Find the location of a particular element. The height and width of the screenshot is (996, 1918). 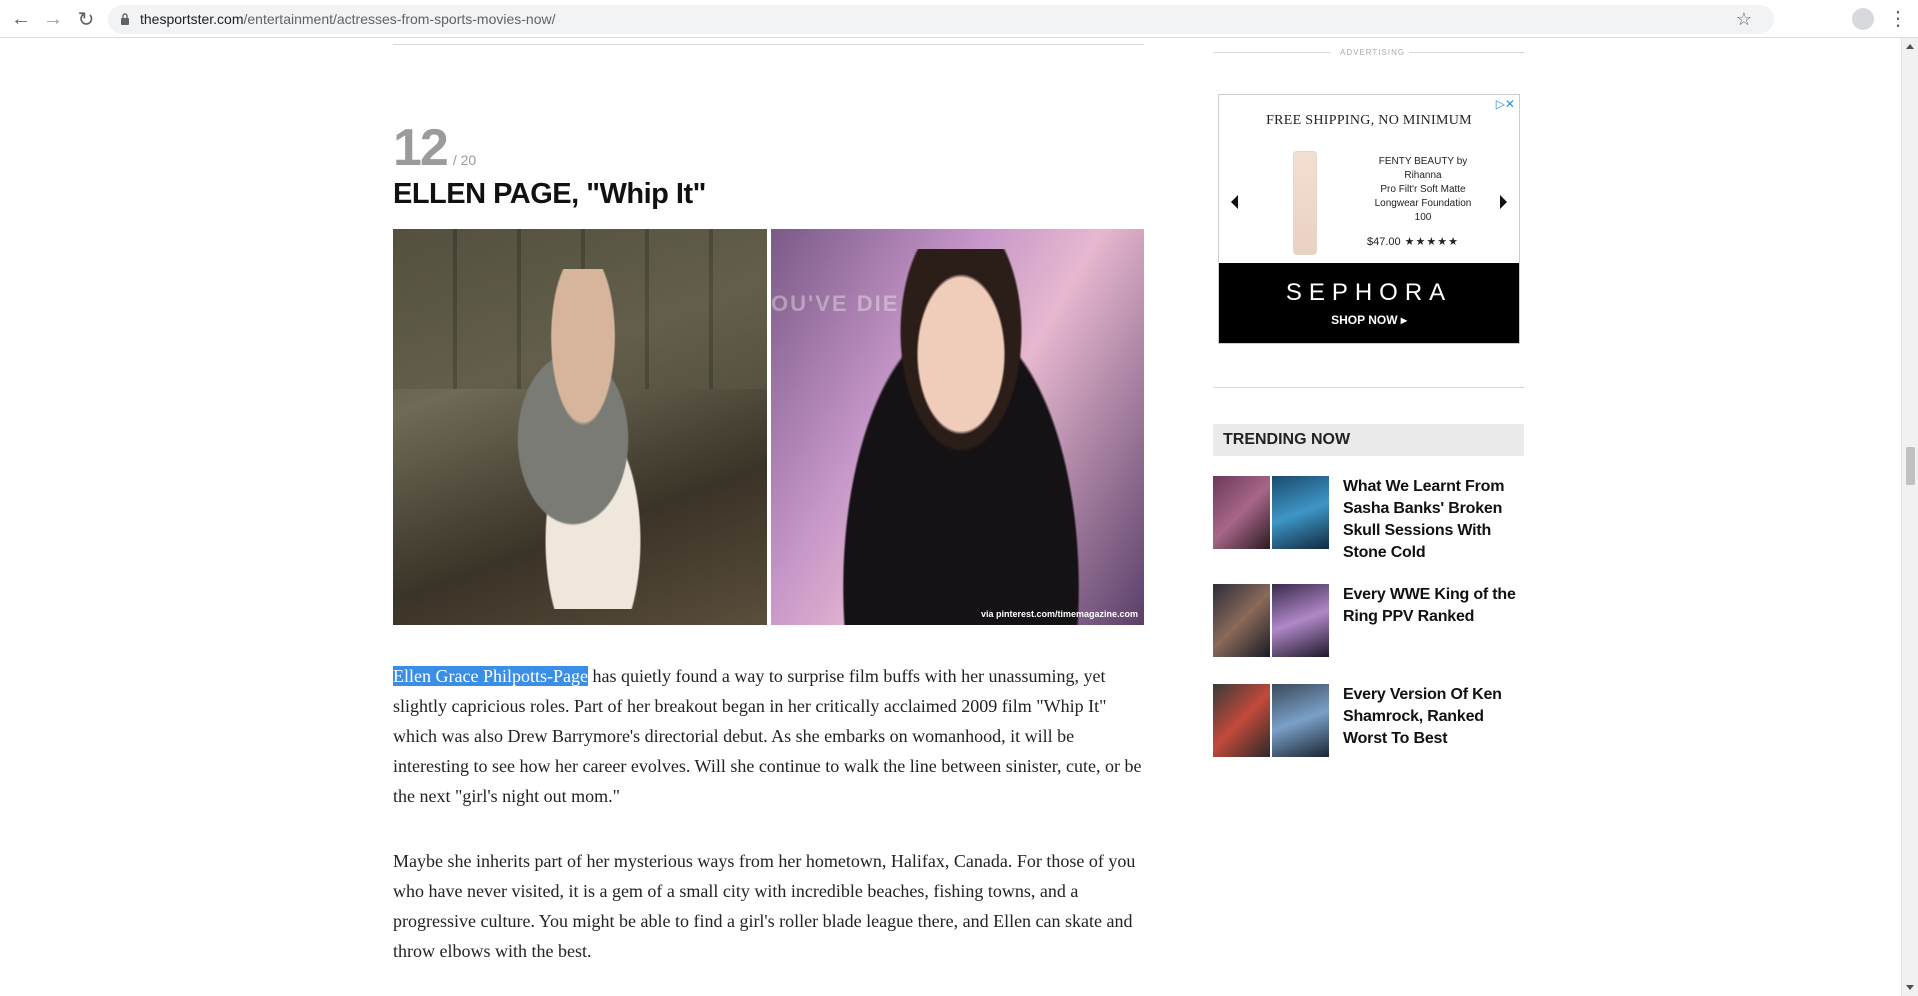

ad-divider-left is located at coordinates (1272, 52).